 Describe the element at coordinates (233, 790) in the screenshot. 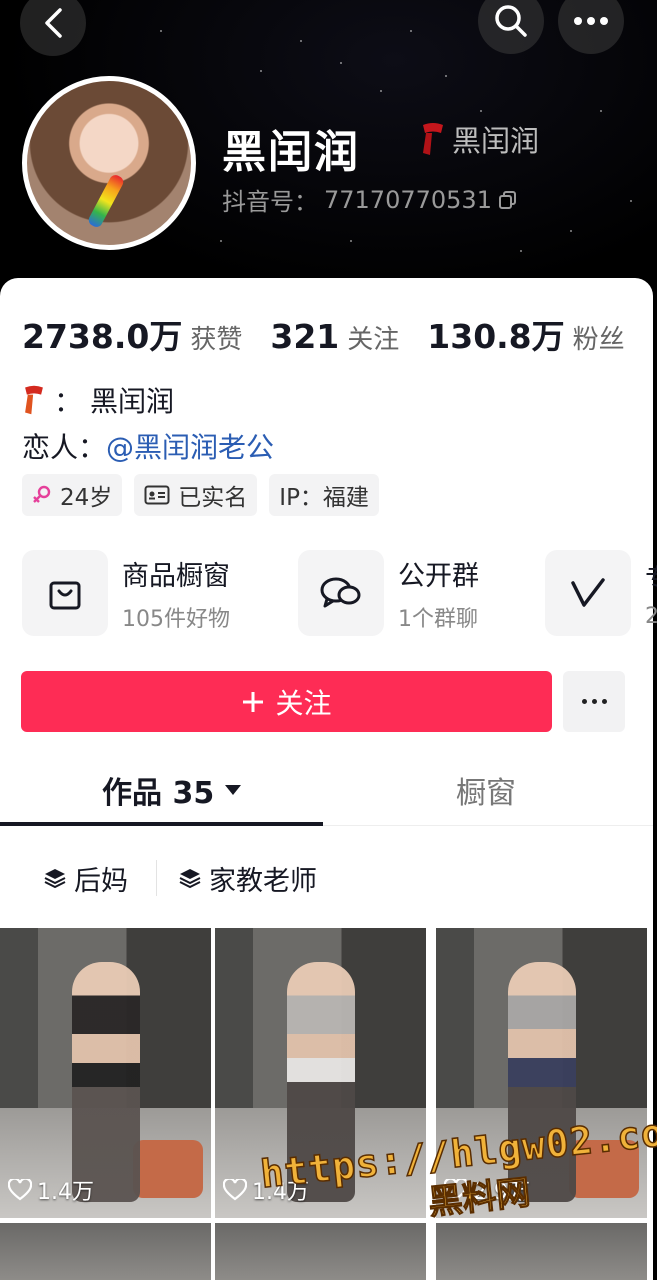

I see `caret-down-icon` at that location.